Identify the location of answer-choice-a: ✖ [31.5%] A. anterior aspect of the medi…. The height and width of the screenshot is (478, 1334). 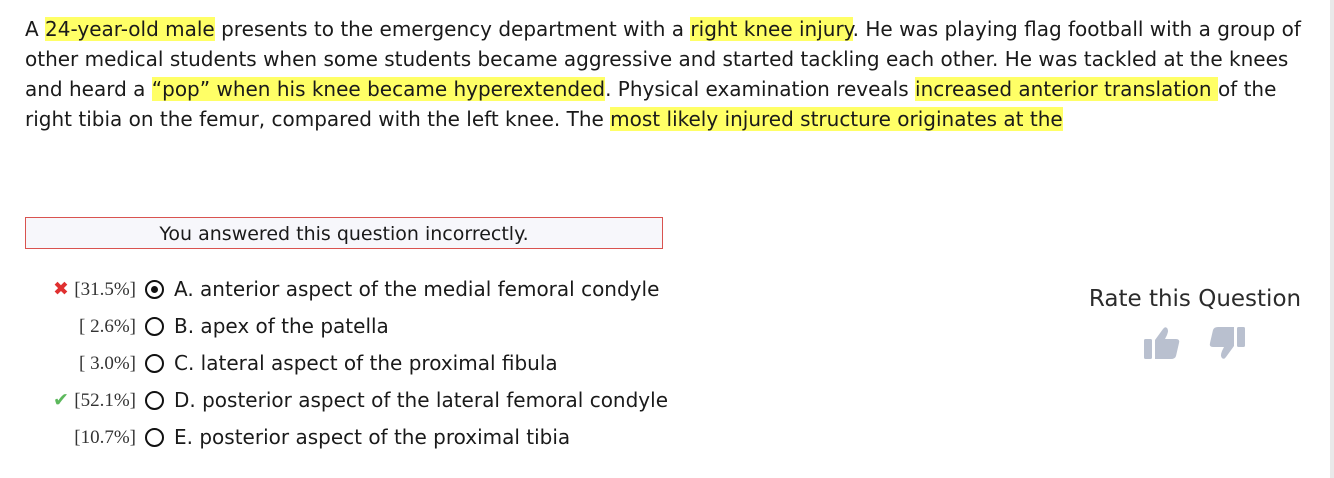
(360, 289).